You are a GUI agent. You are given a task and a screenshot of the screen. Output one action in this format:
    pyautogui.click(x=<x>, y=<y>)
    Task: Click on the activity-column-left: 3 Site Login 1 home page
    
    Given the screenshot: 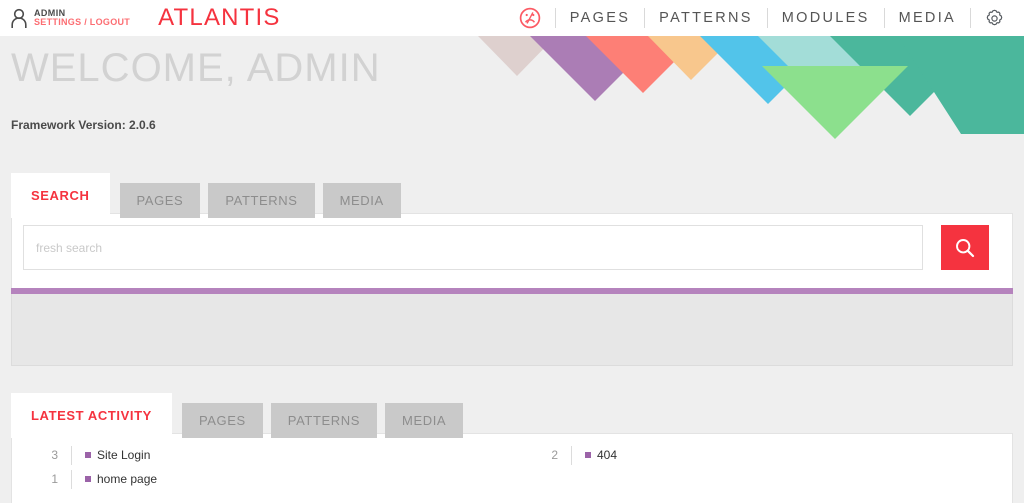 What is the action you would take?
    pyautogui.click(x=262, y=467)
    